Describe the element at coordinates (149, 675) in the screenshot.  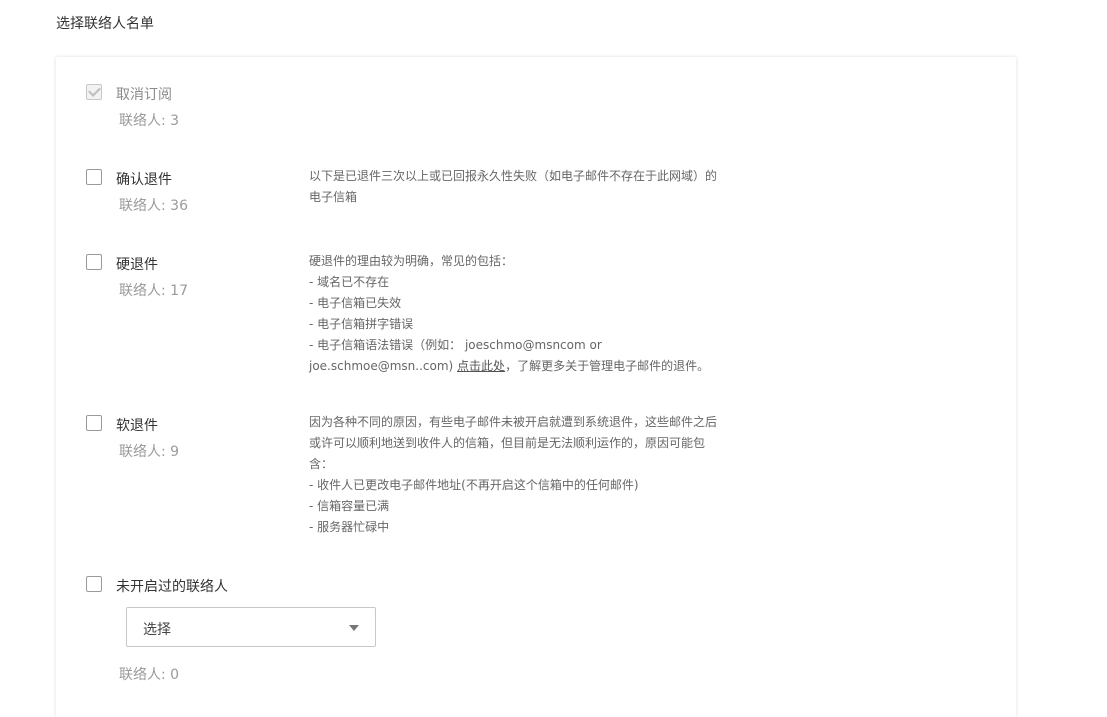
I see `option-count: 联络人: 0` at that location.